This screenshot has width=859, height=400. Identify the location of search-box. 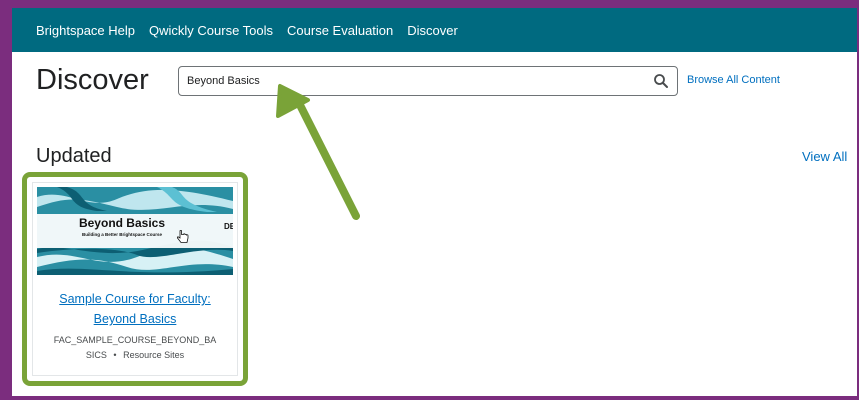
(428, 81).